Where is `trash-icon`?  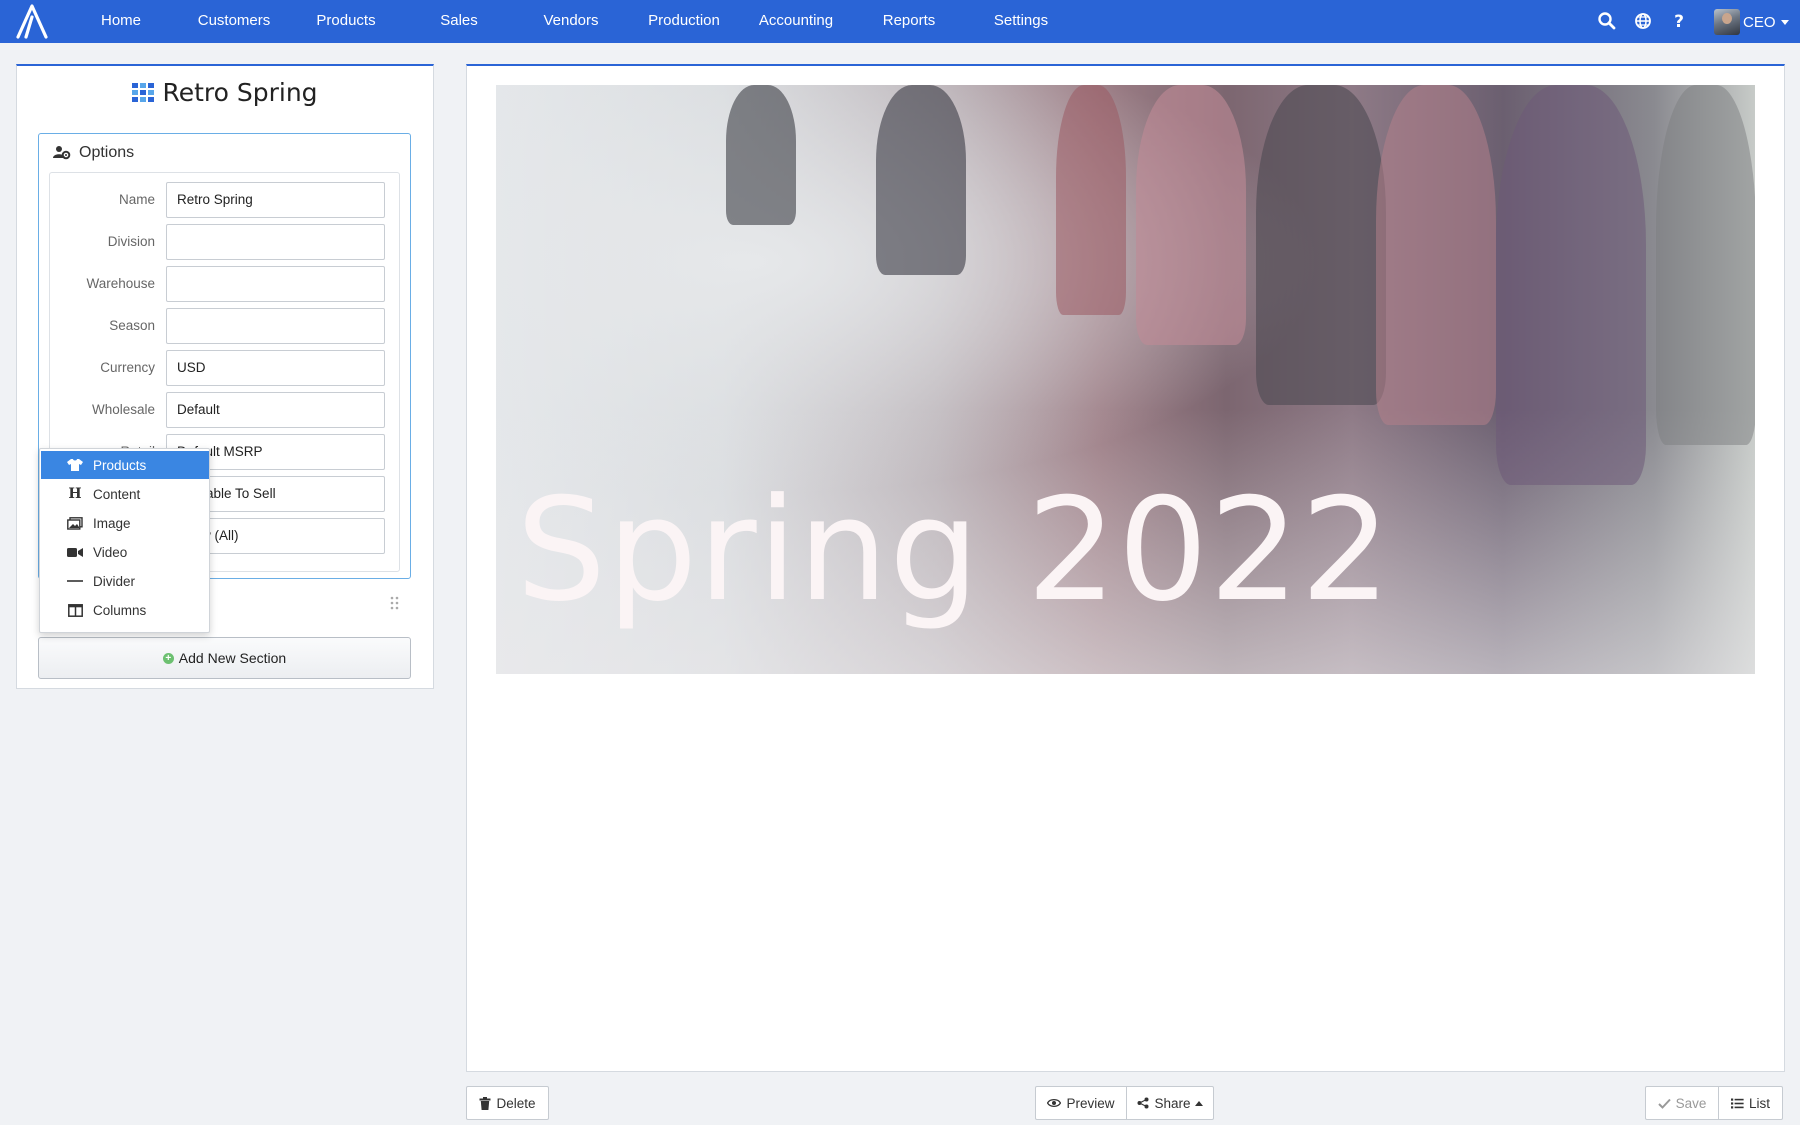 trash-icon is located at coordinates (485, 1103).